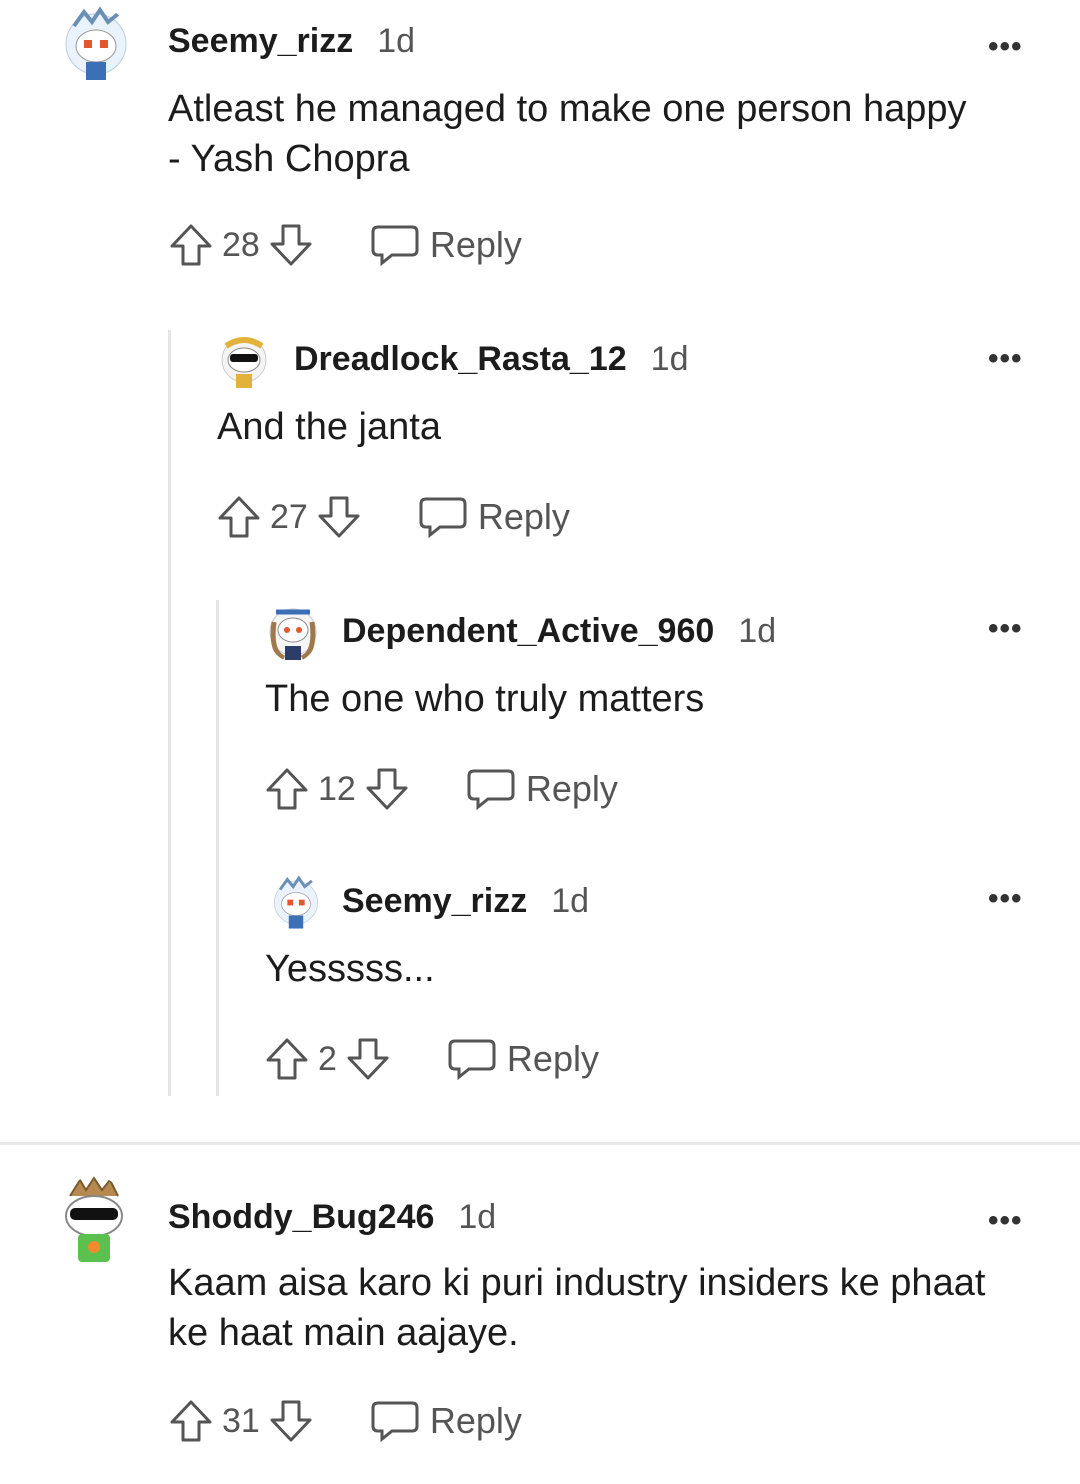  What do you see at coordinates (337, 788) in the screenshot?
I see `vote-count: 12` at bounding box center [337, 788].